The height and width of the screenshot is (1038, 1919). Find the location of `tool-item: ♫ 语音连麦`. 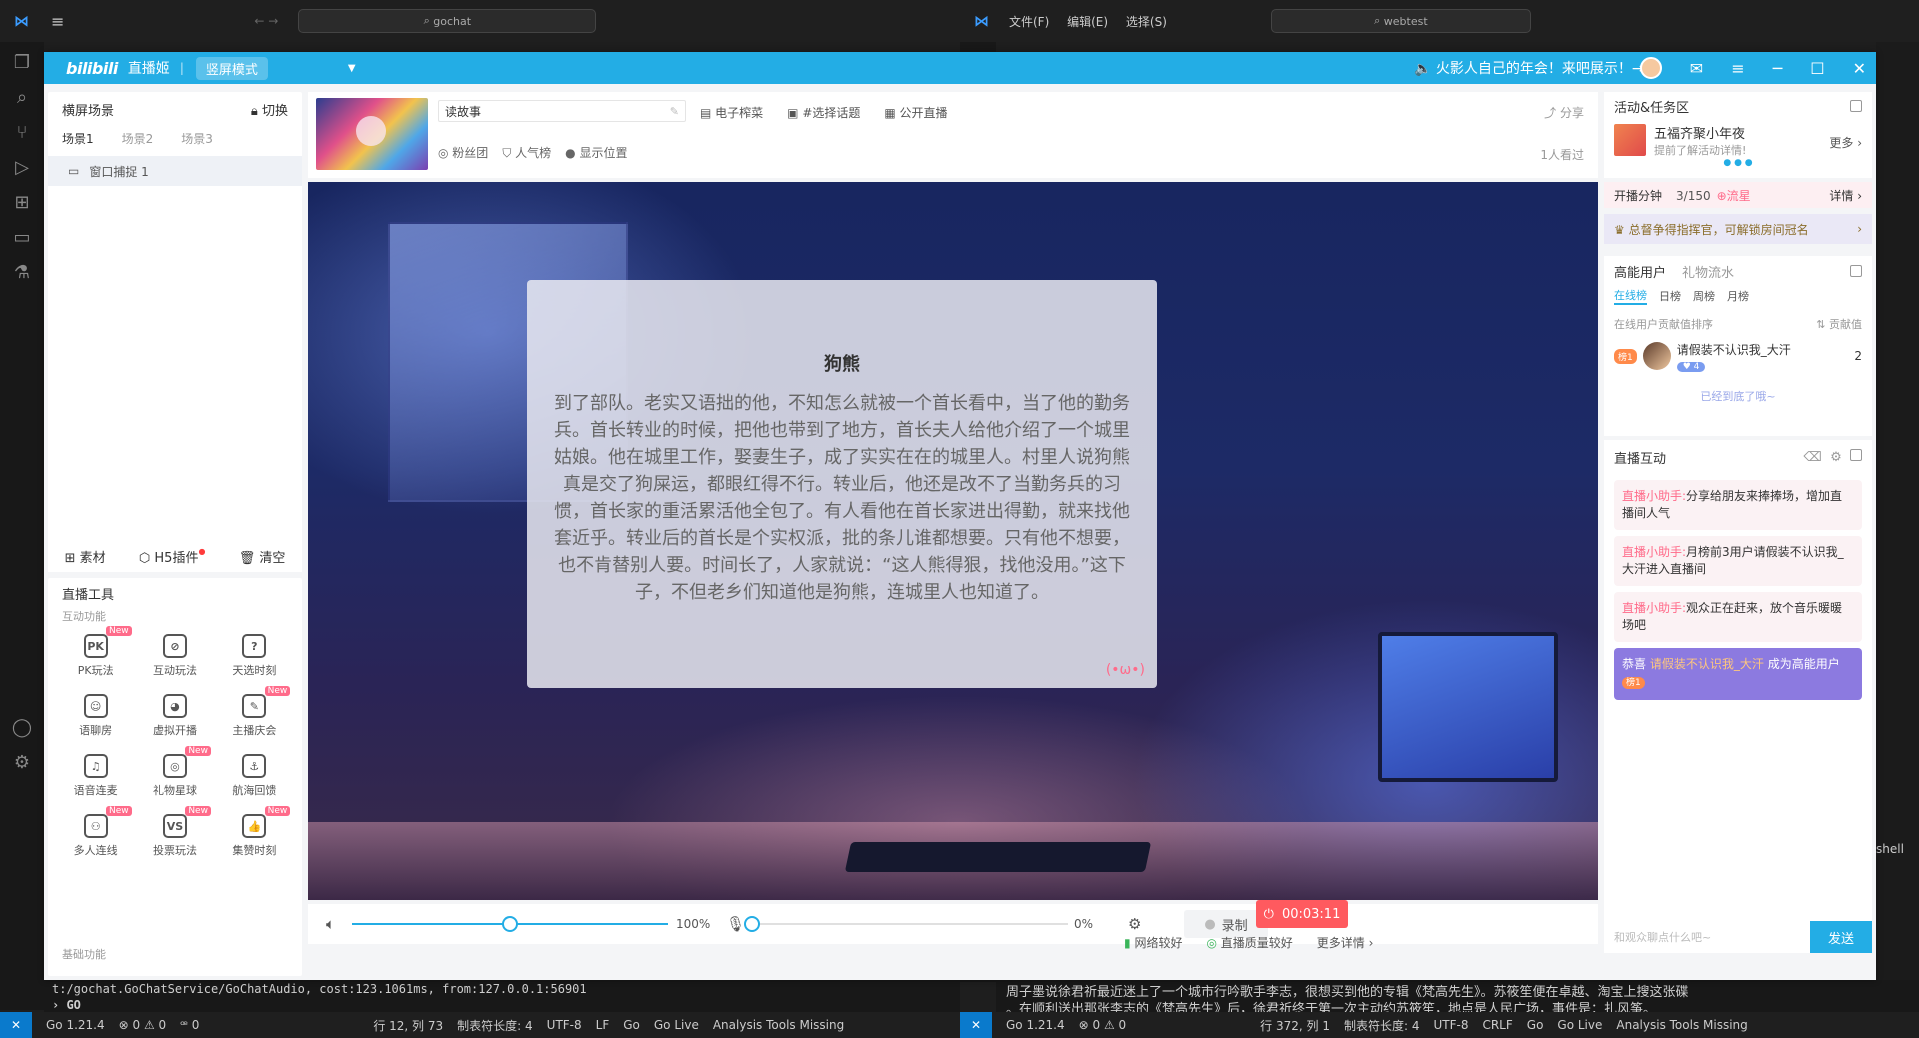

tool-item: ♫ 语音连麦 is located at coordinates (95, 776).